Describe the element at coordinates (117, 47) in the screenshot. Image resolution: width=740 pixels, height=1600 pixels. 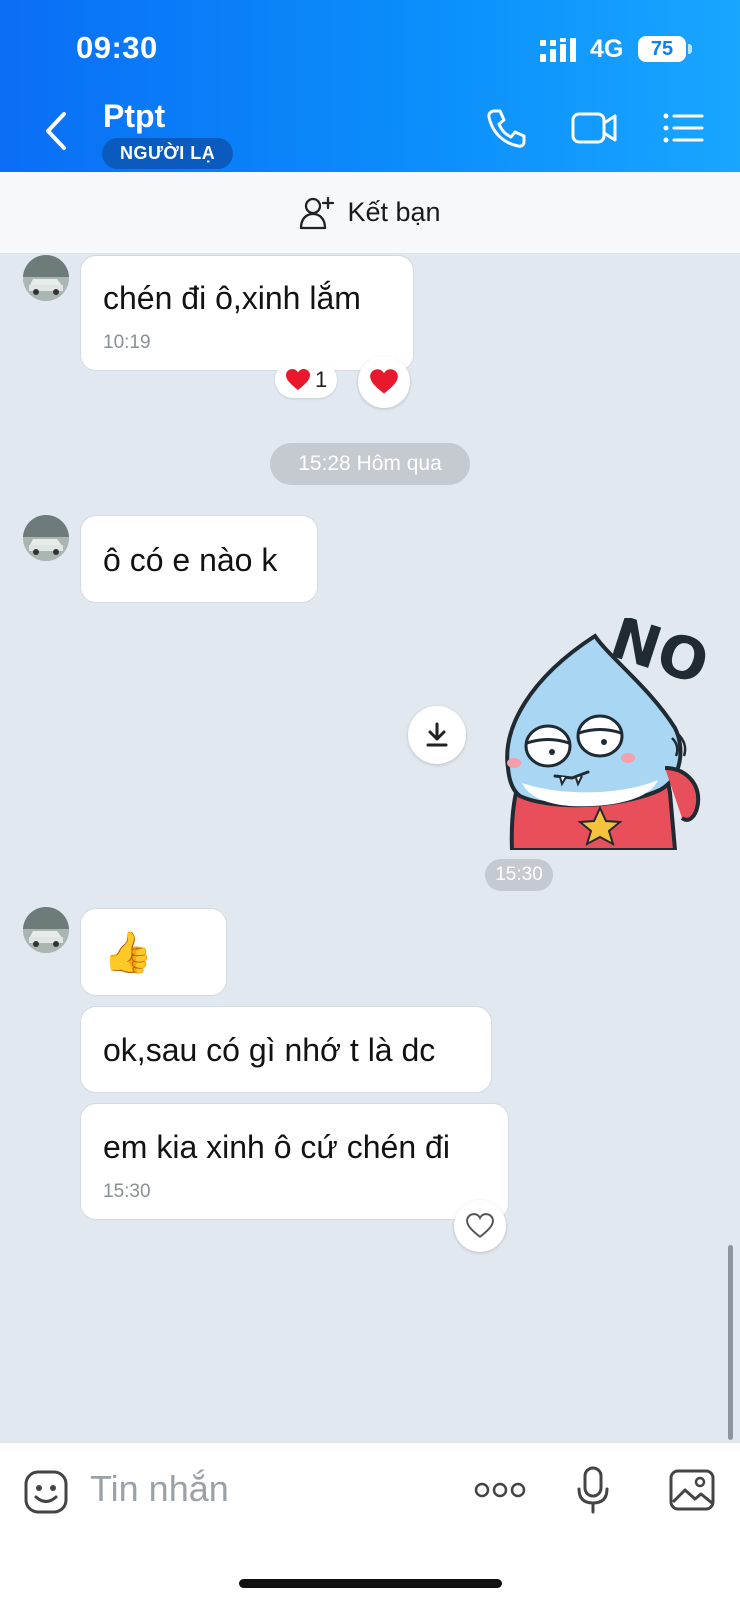
I see `status-time: 09:30` at that location.